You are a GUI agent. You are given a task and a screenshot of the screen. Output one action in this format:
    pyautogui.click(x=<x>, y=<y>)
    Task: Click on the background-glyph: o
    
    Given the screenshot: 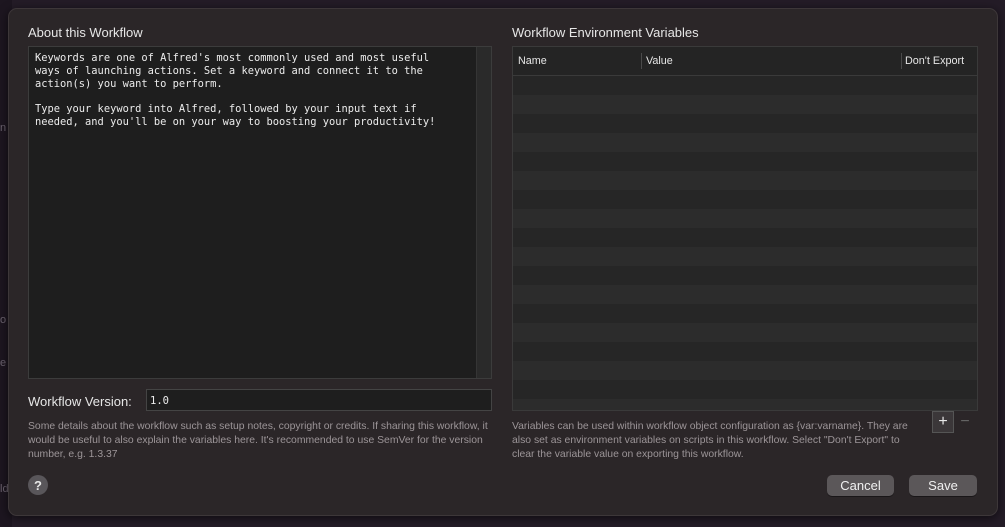 What is the action you would take?
    pyautogui.click(x=3, y=320)
    